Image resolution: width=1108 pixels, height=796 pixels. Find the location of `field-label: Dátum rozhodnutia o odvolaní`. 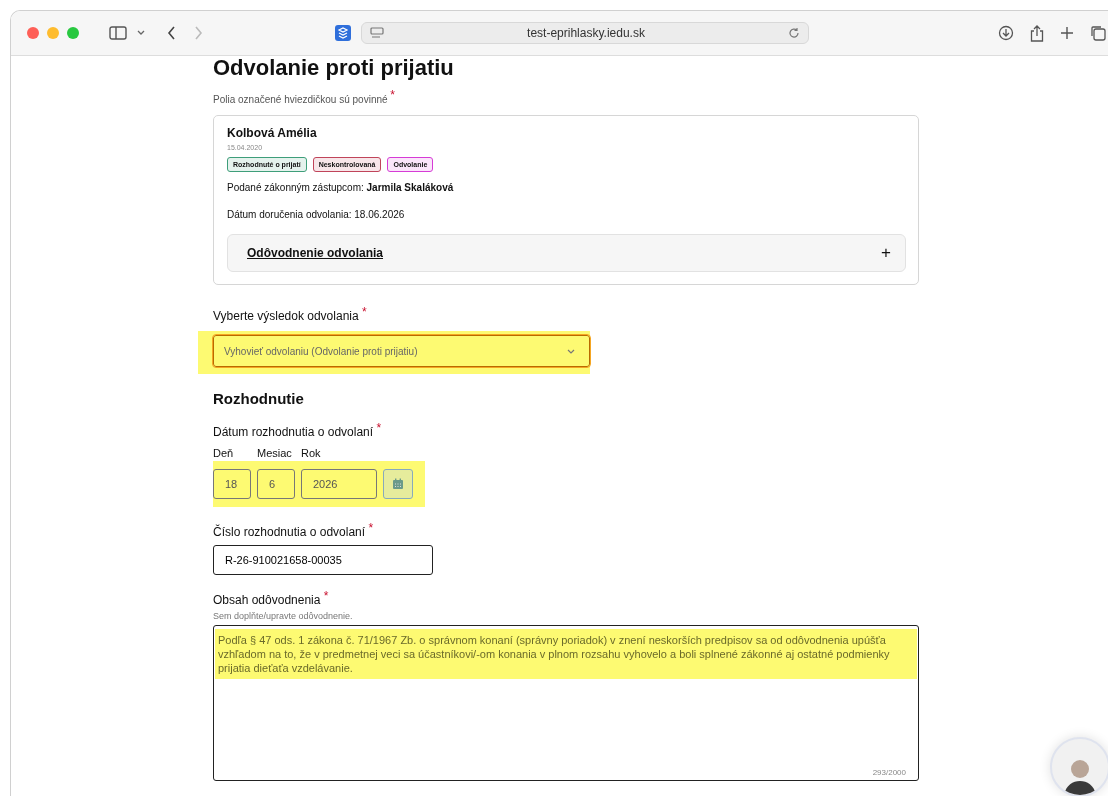

field-label: Dátum rozhodnutia o odvolaní is located at coordinates (293, 432).